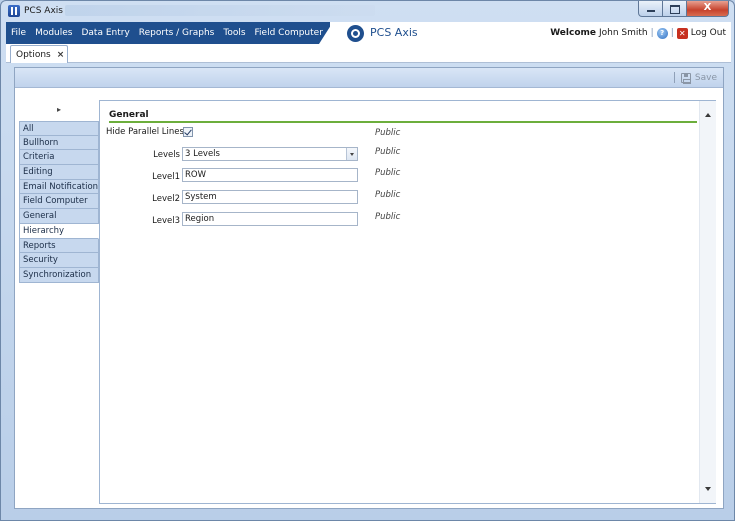 The height and width of the screenshot is (521, 735). Describe the element at coordinates (708, 115) in the screenshot. I see `scroll-up-icon` at that location.